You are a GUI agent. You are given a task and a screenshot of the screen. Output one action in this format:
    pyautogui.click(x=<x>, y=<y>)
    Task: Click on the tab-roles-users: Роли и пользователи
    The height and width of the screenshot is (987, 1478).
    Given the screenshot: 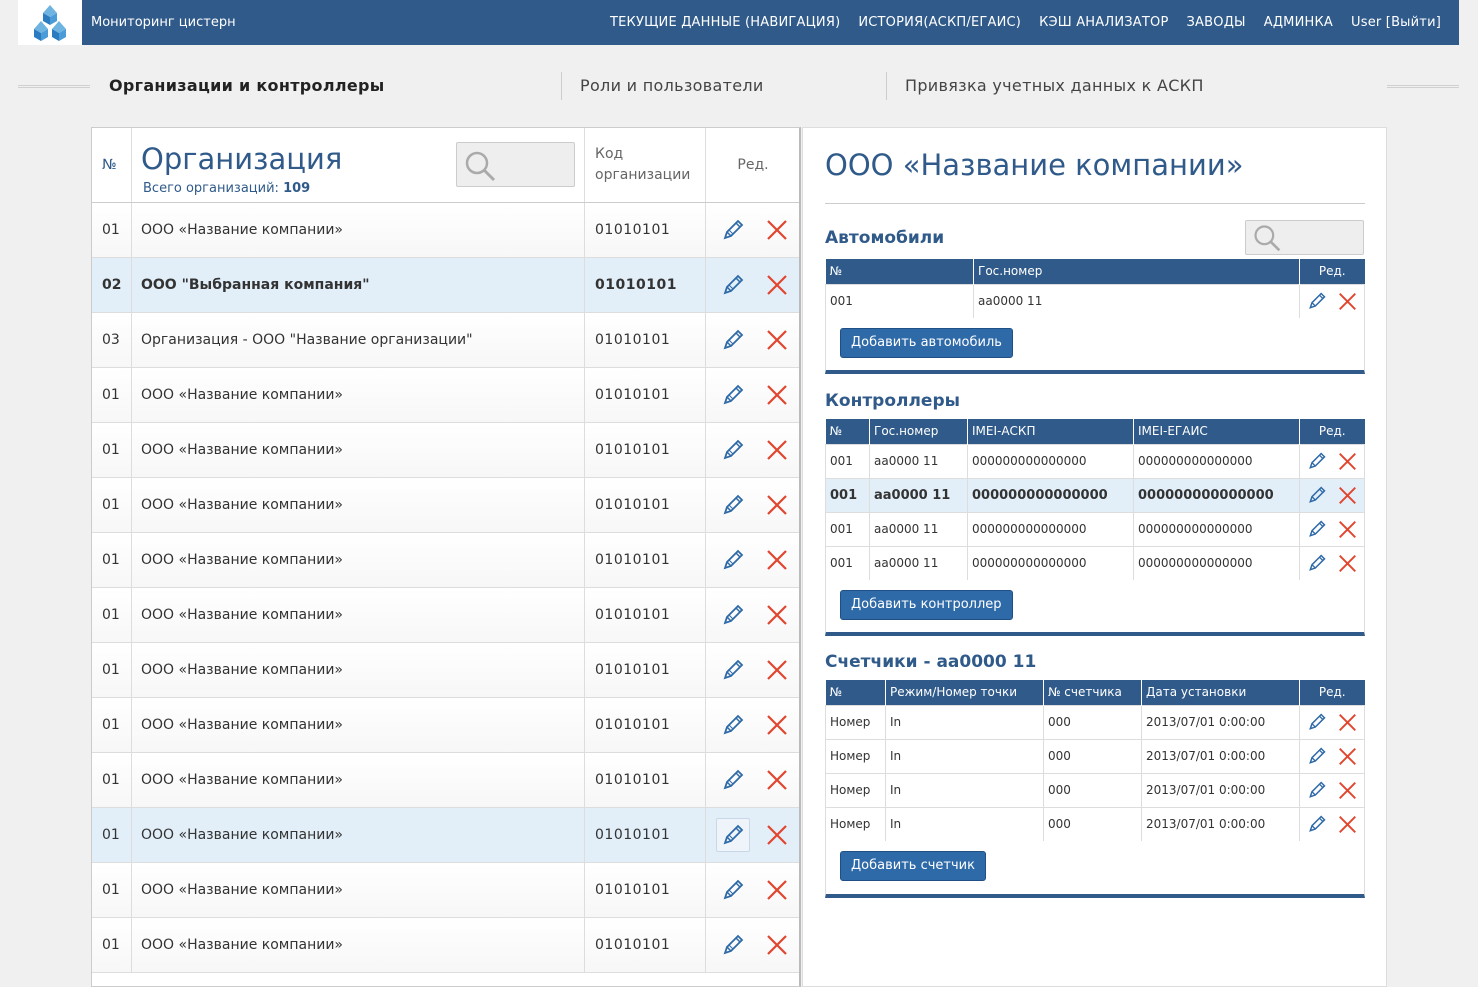 What is the action you would take?
    pyautogui.click(x=672, y=85)
    